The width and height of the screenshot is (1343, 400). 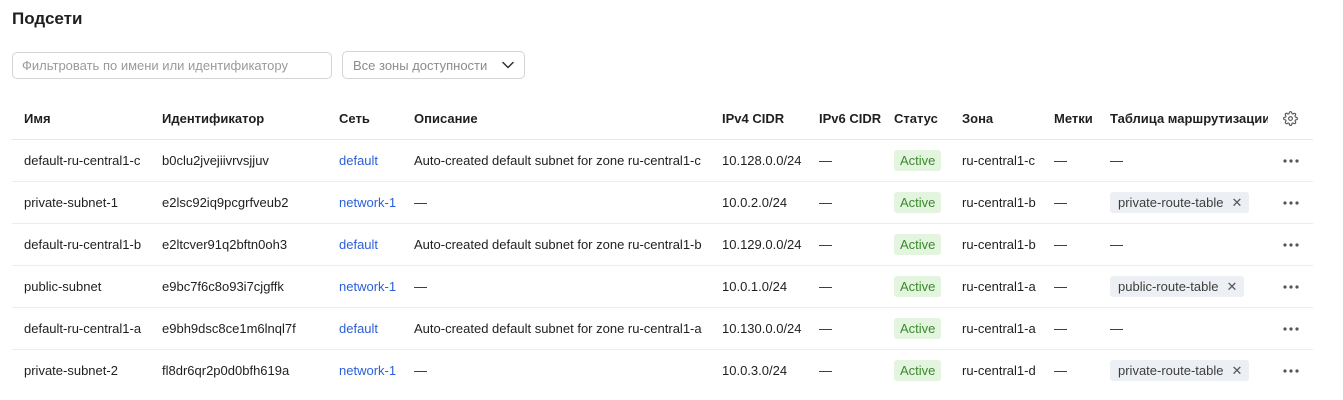 What do you see at coordinates (420, 65) in the screenshot?
I see `zone-select-value: Все зоны доступности` at bounding box center [420, 65].